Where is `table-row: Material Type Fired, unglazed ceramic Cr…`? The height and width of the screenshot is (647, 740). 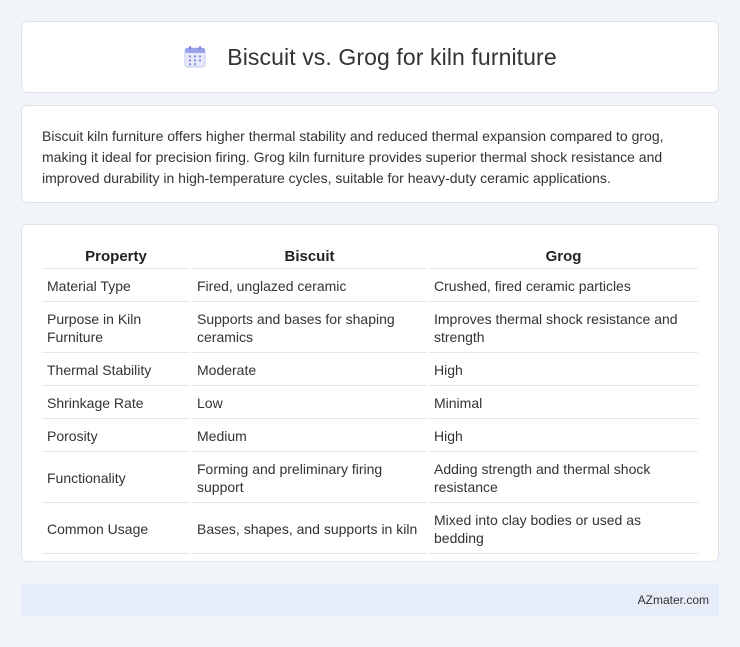 table-row: Material Type Fired, unglazed ceramic Cr… is located at coordinates (370, 286).